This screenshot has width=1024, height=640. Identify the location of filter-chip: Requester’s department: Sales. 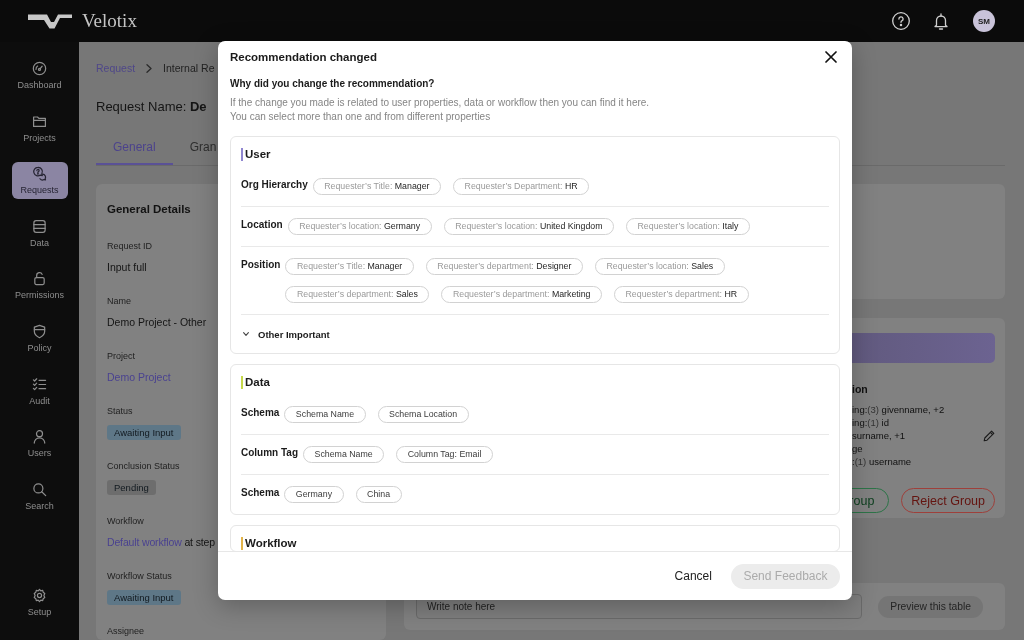
(357, 294).